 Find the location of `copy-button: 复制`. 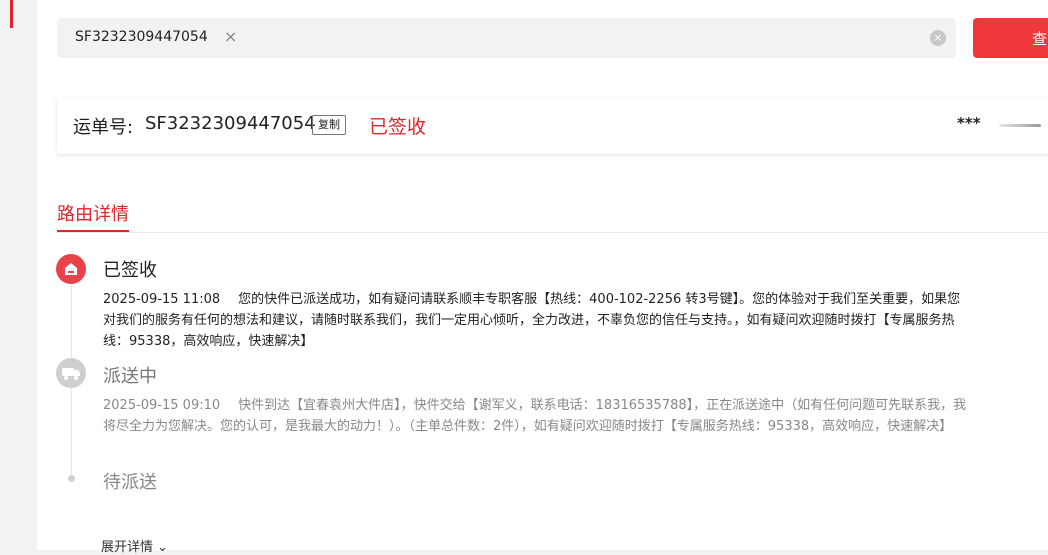

copy-button: 复制 is located at coordinates (329, 125).